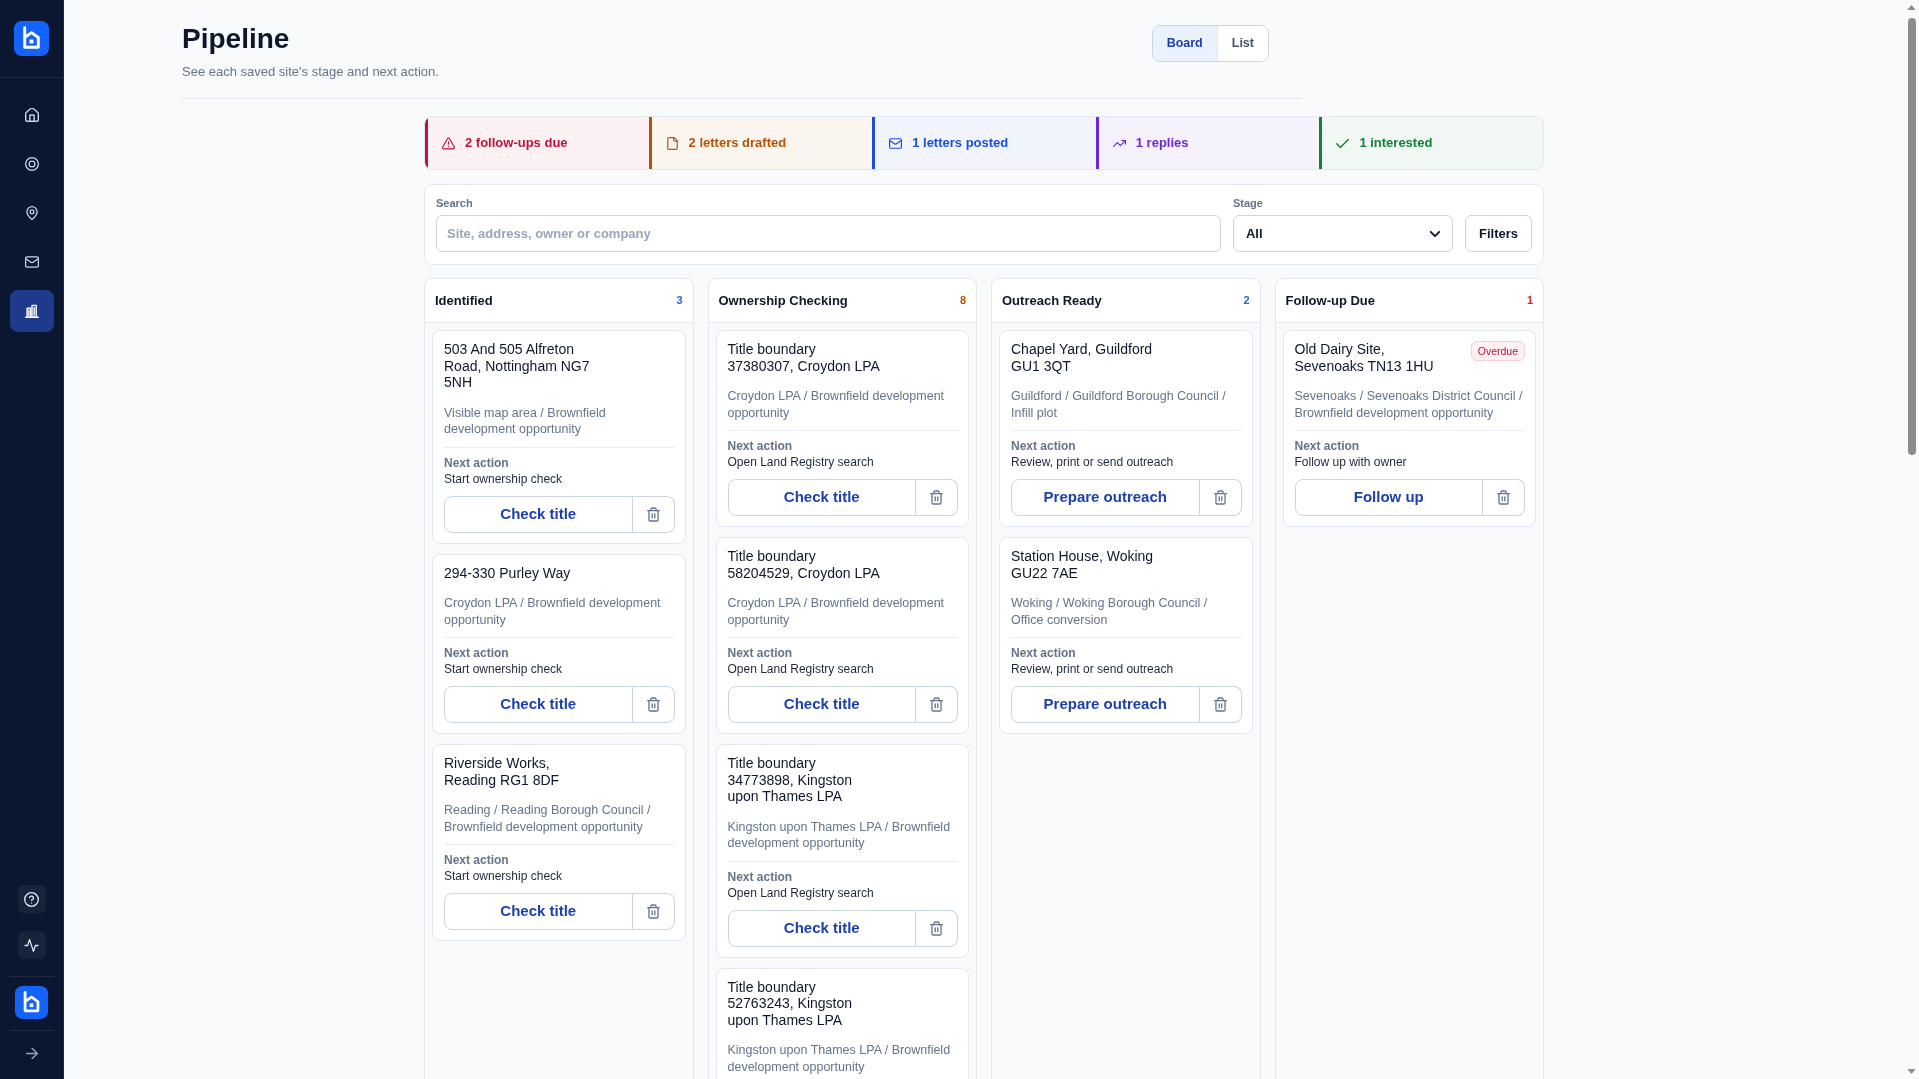  Describe the element at coordinates (1911, 236) in the screenshot. I see `scrollbar-thumb` at that location.